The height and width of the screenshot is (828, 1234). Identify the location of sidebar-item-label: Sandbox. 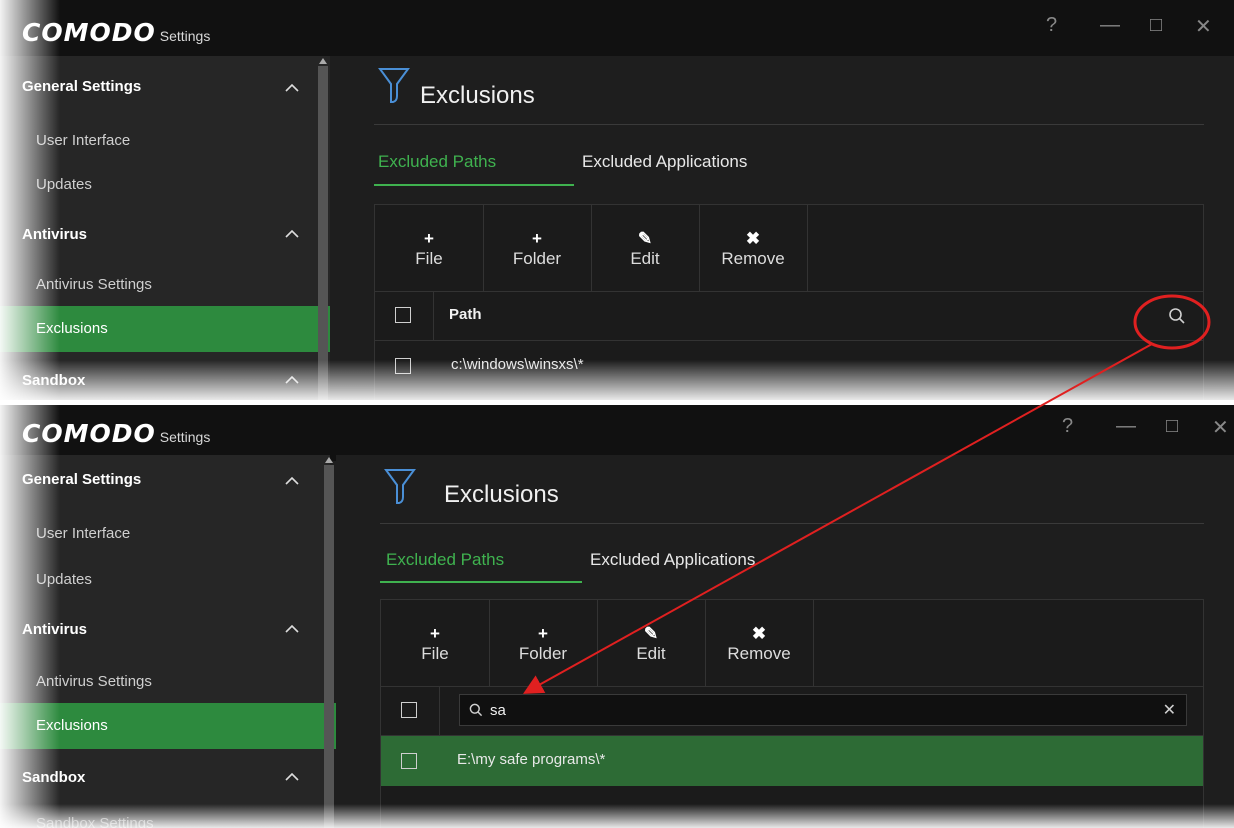
(54, 777).